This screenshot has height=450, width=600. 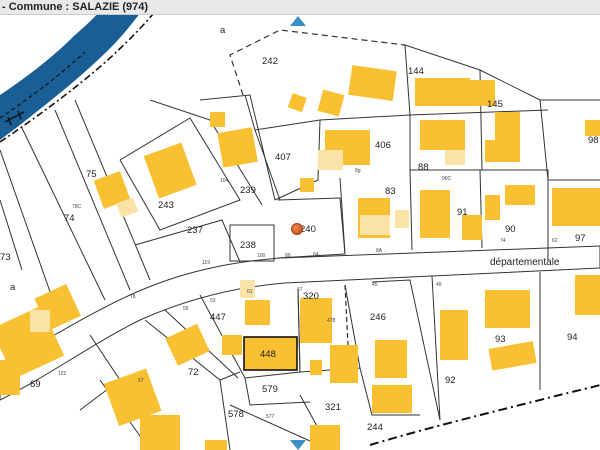 I want to click on parcel-number: 92, so click(x=450, y=380).